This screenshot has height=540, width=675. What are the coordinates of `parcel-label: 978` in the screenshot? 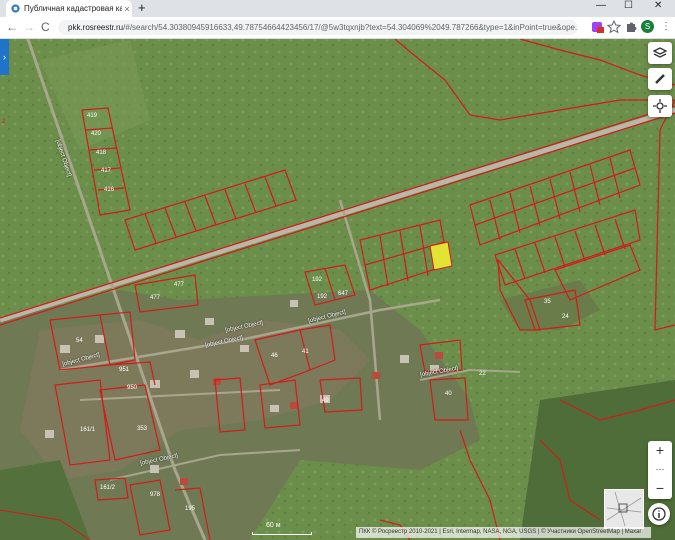 It's located at (155, 495).